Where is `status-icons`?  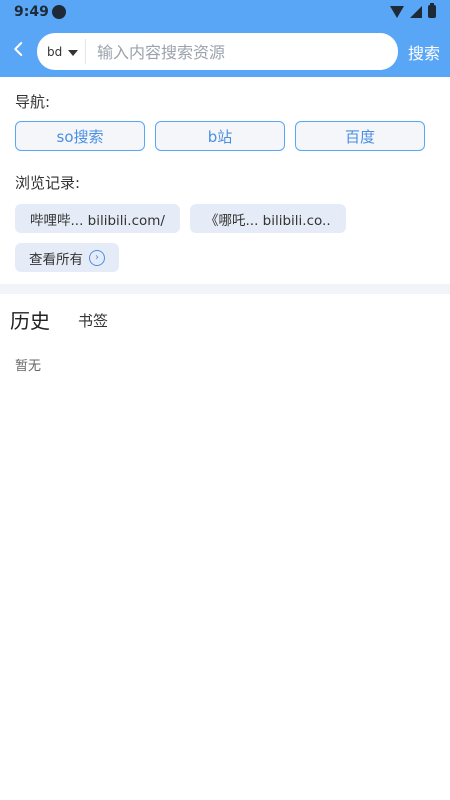 status-icons is located at coordinates (413, 10).